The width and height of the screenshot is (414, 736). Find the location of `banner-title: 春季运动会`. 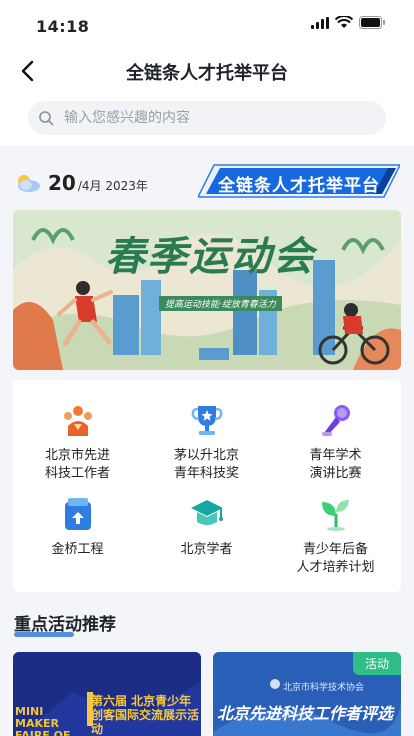

banner-title: 春季运动会 is located at coordinates (210, 256).